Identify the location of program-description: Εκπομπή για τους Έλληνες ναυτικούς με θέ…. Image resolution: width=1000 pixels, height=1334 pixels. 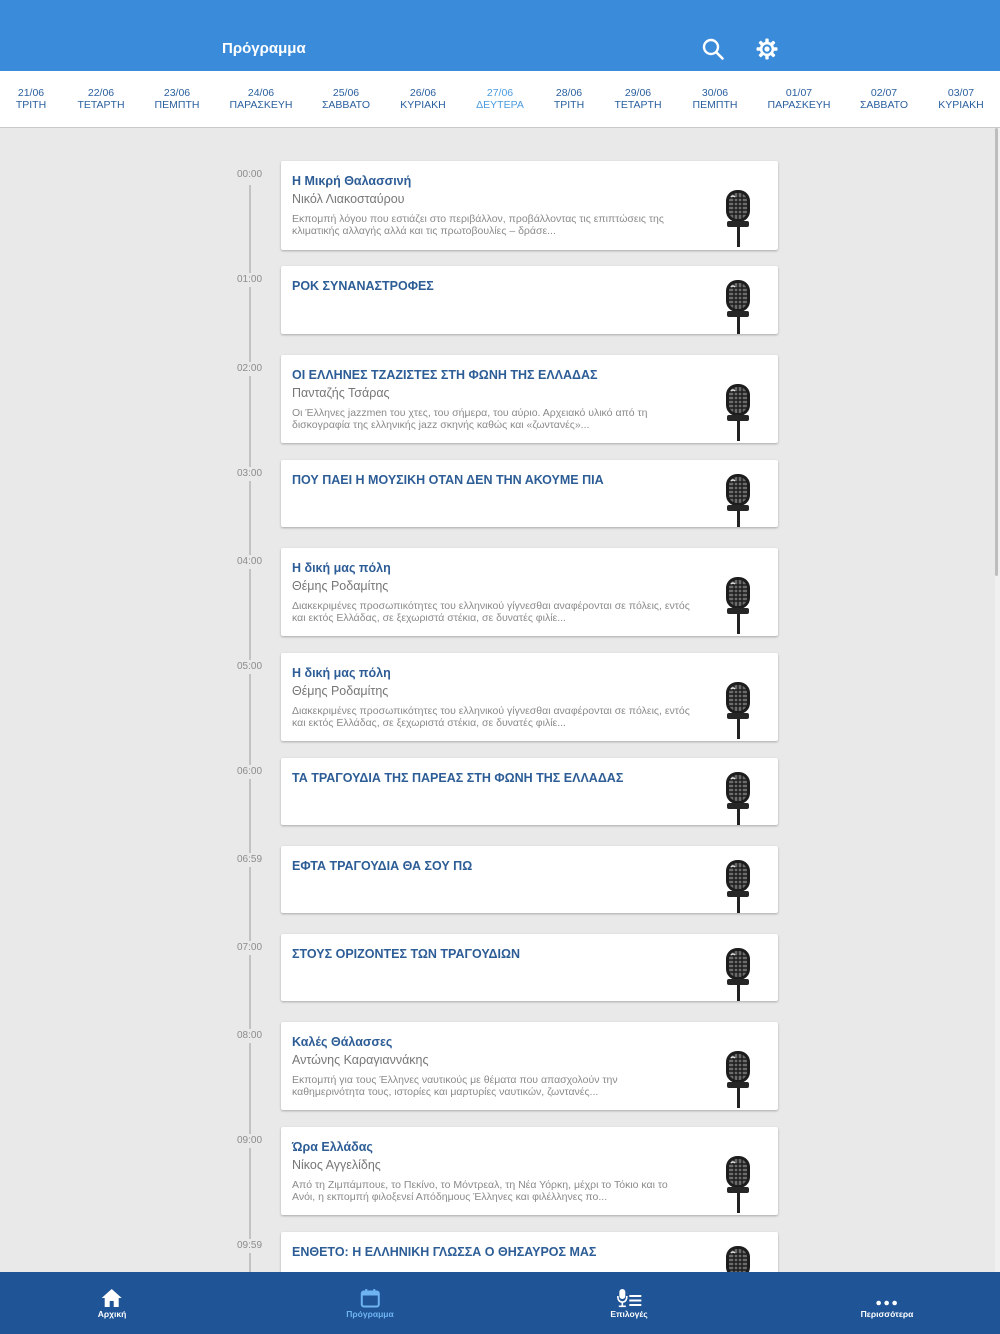
(455, 1086).